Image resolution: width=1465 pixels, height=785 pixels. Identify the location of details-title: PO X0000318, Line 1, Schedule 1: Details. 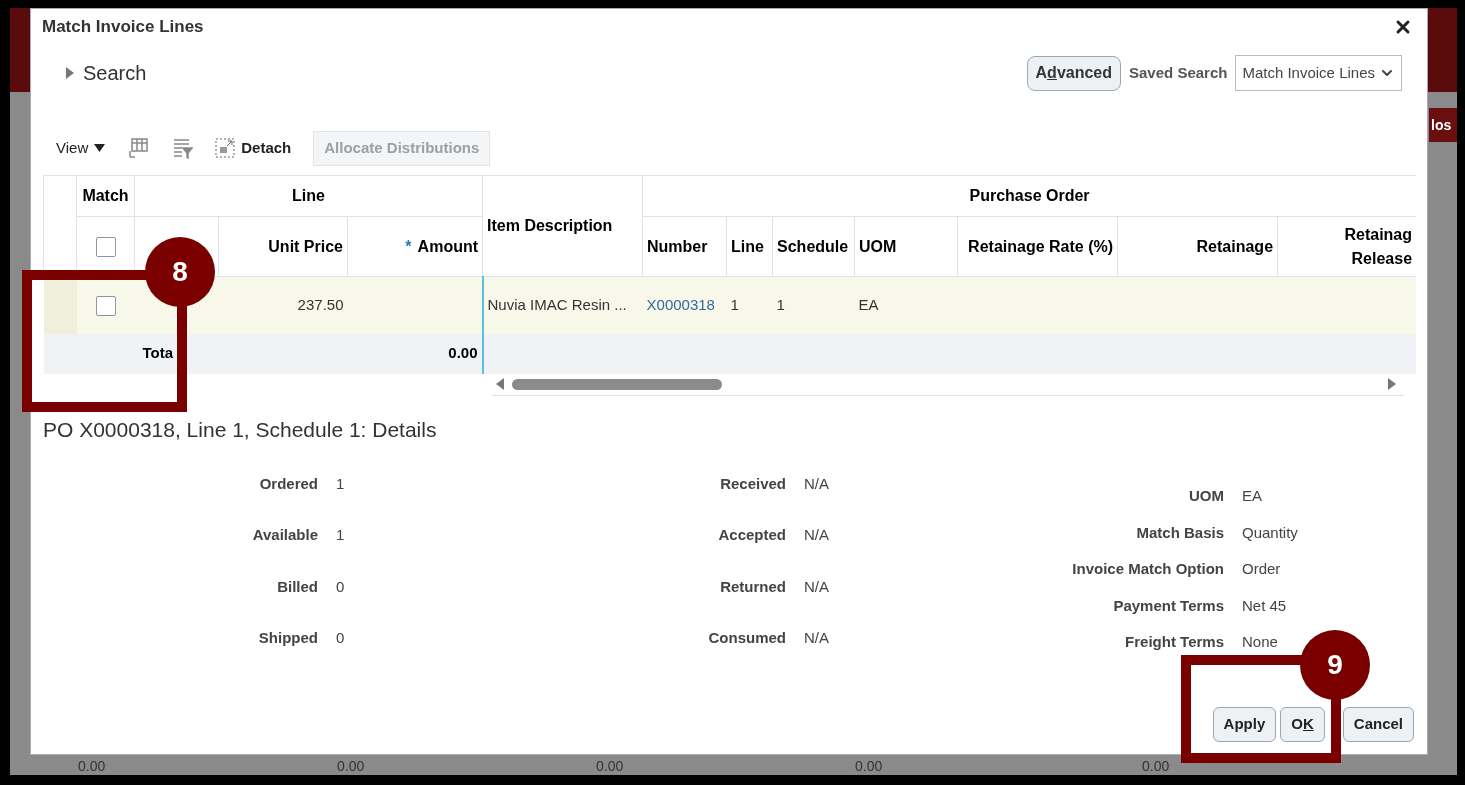
(240, 429).